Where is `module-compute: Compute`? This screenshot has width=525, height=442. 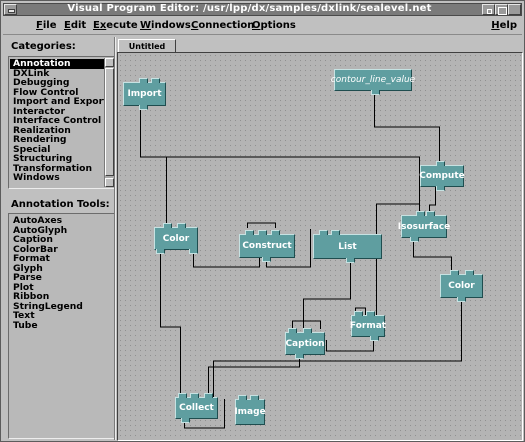 module-compute: Compute is located at coordinates (442, 176).